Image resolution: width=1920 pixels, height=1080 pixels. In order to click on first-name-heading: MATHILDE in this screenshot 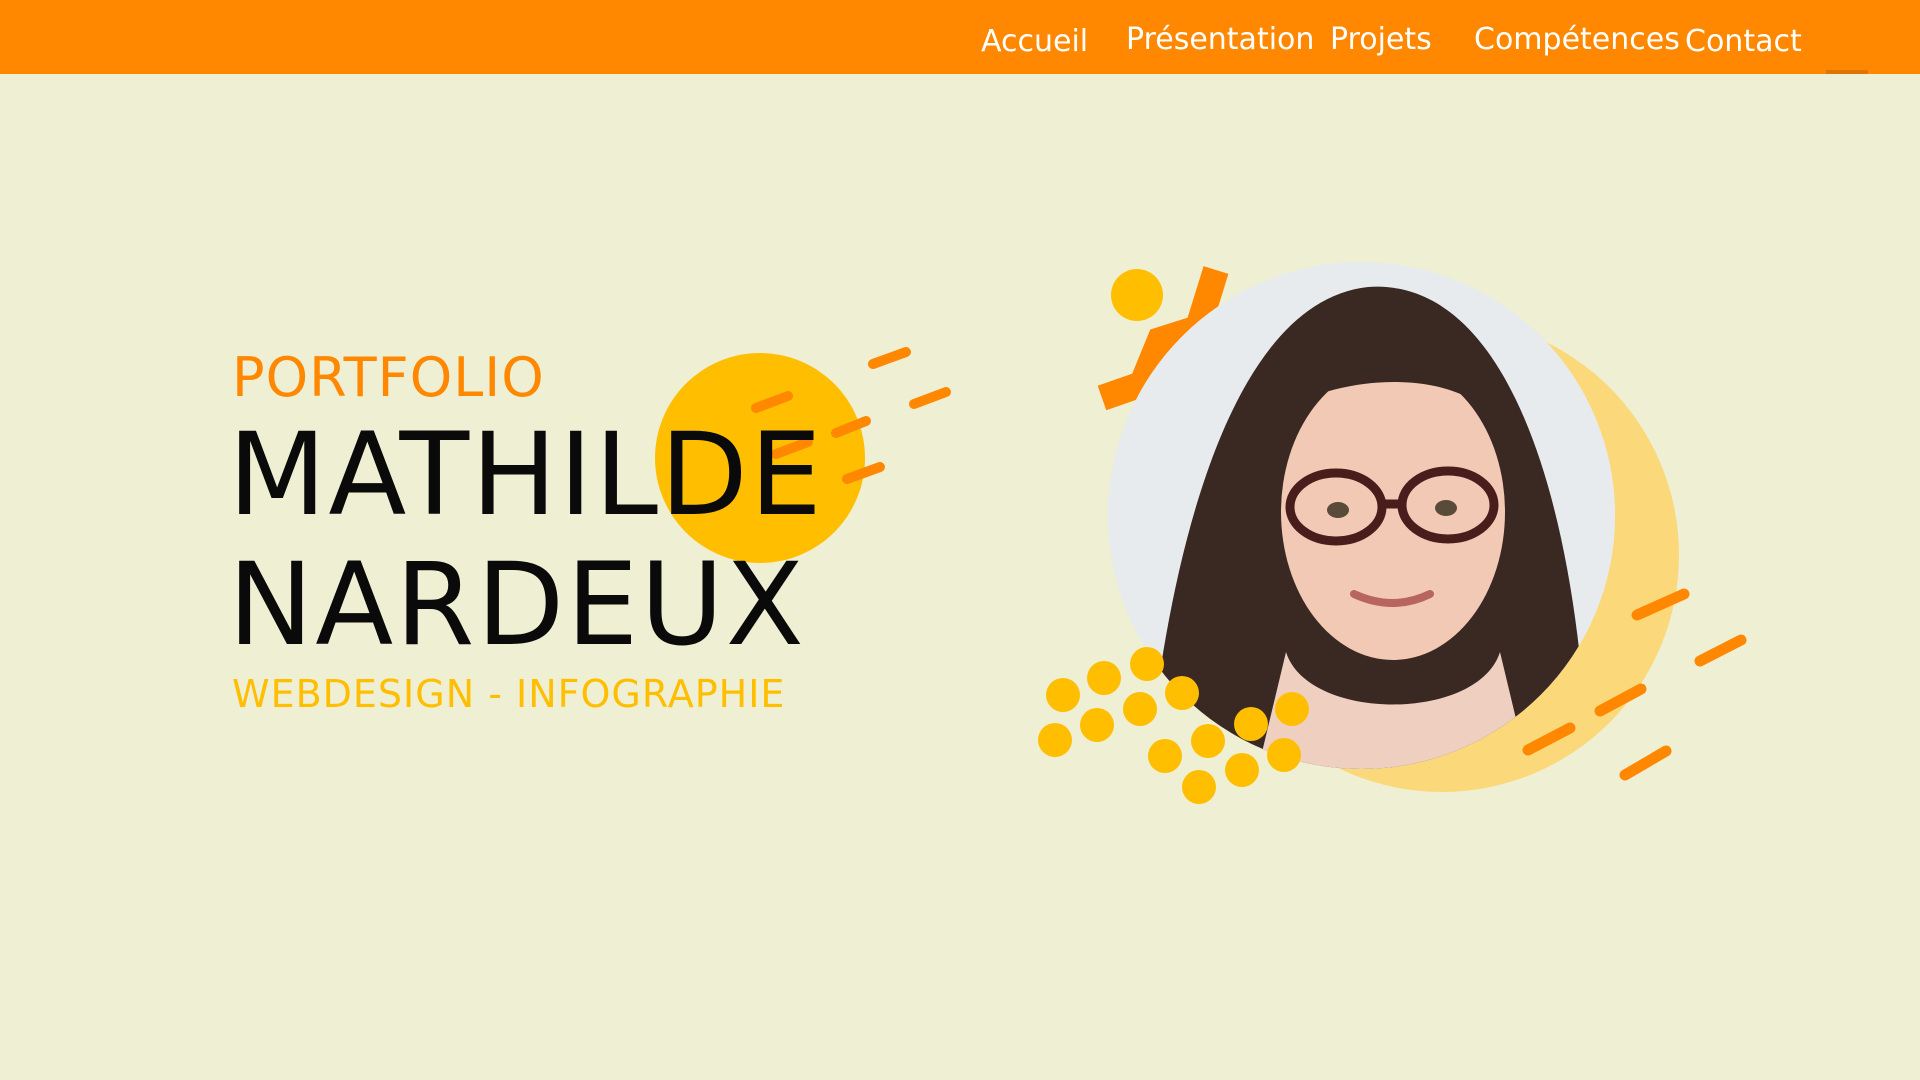, I will do `click(526, 474)`.